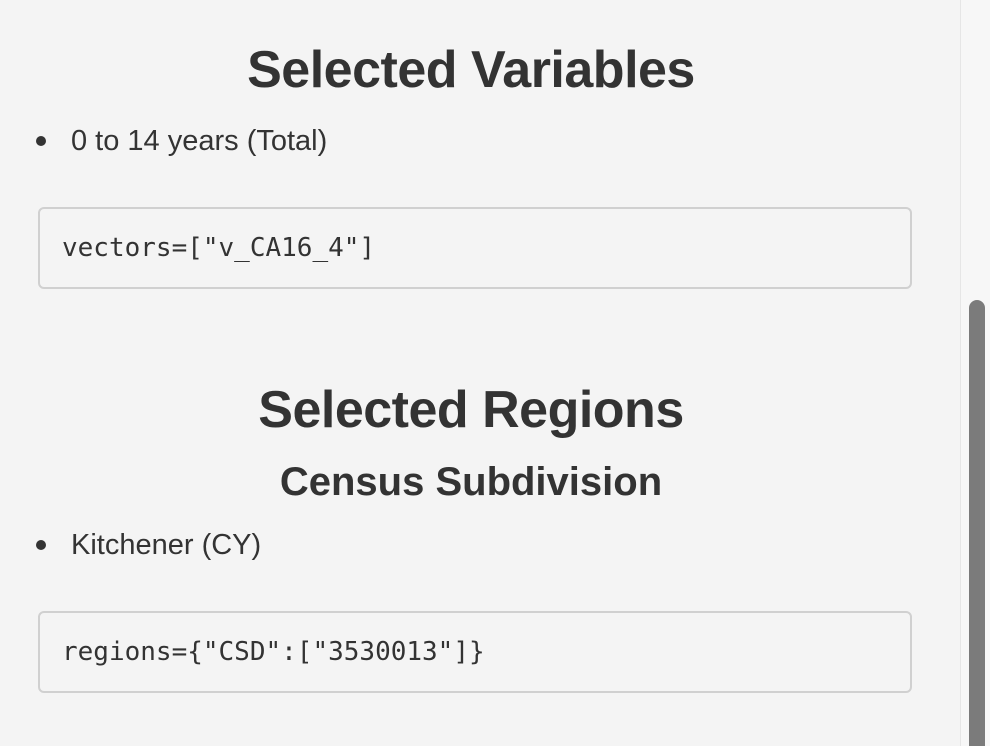 The height and width of the screenshot is (746, 990). What do you see at coordinates (199, 141) in the screenshot?
I see `variable-label: 0 to 14 years (Total)` at bounding box center [199, 141].